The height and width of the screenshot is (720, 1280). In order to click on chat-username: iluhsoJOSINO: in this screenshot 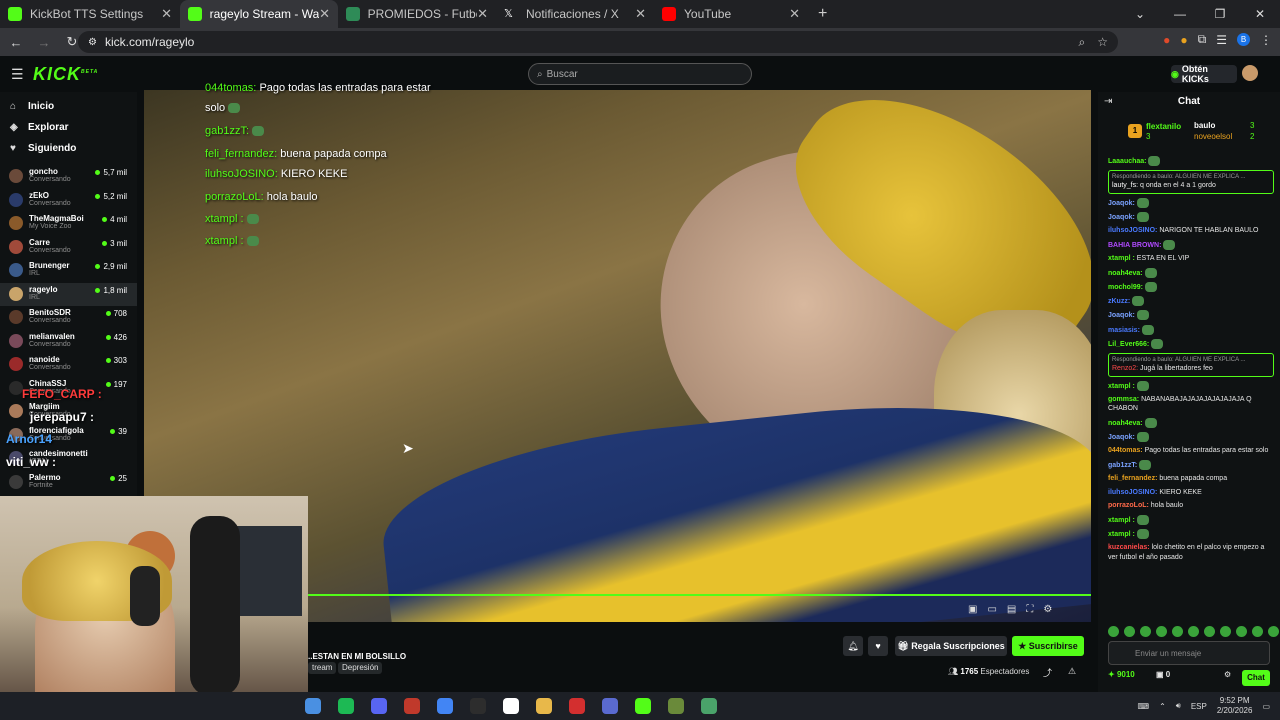, I will do `click(1132, 230)`.